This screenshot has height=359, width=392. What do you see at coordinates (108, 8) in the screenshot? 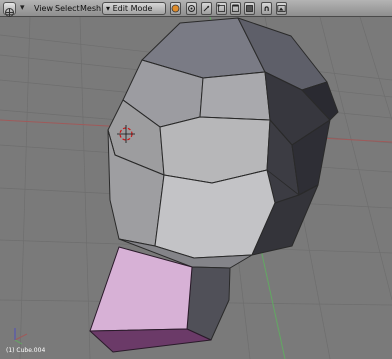
I see `mode-arrow: ▾` at bounding box center [108, 8].